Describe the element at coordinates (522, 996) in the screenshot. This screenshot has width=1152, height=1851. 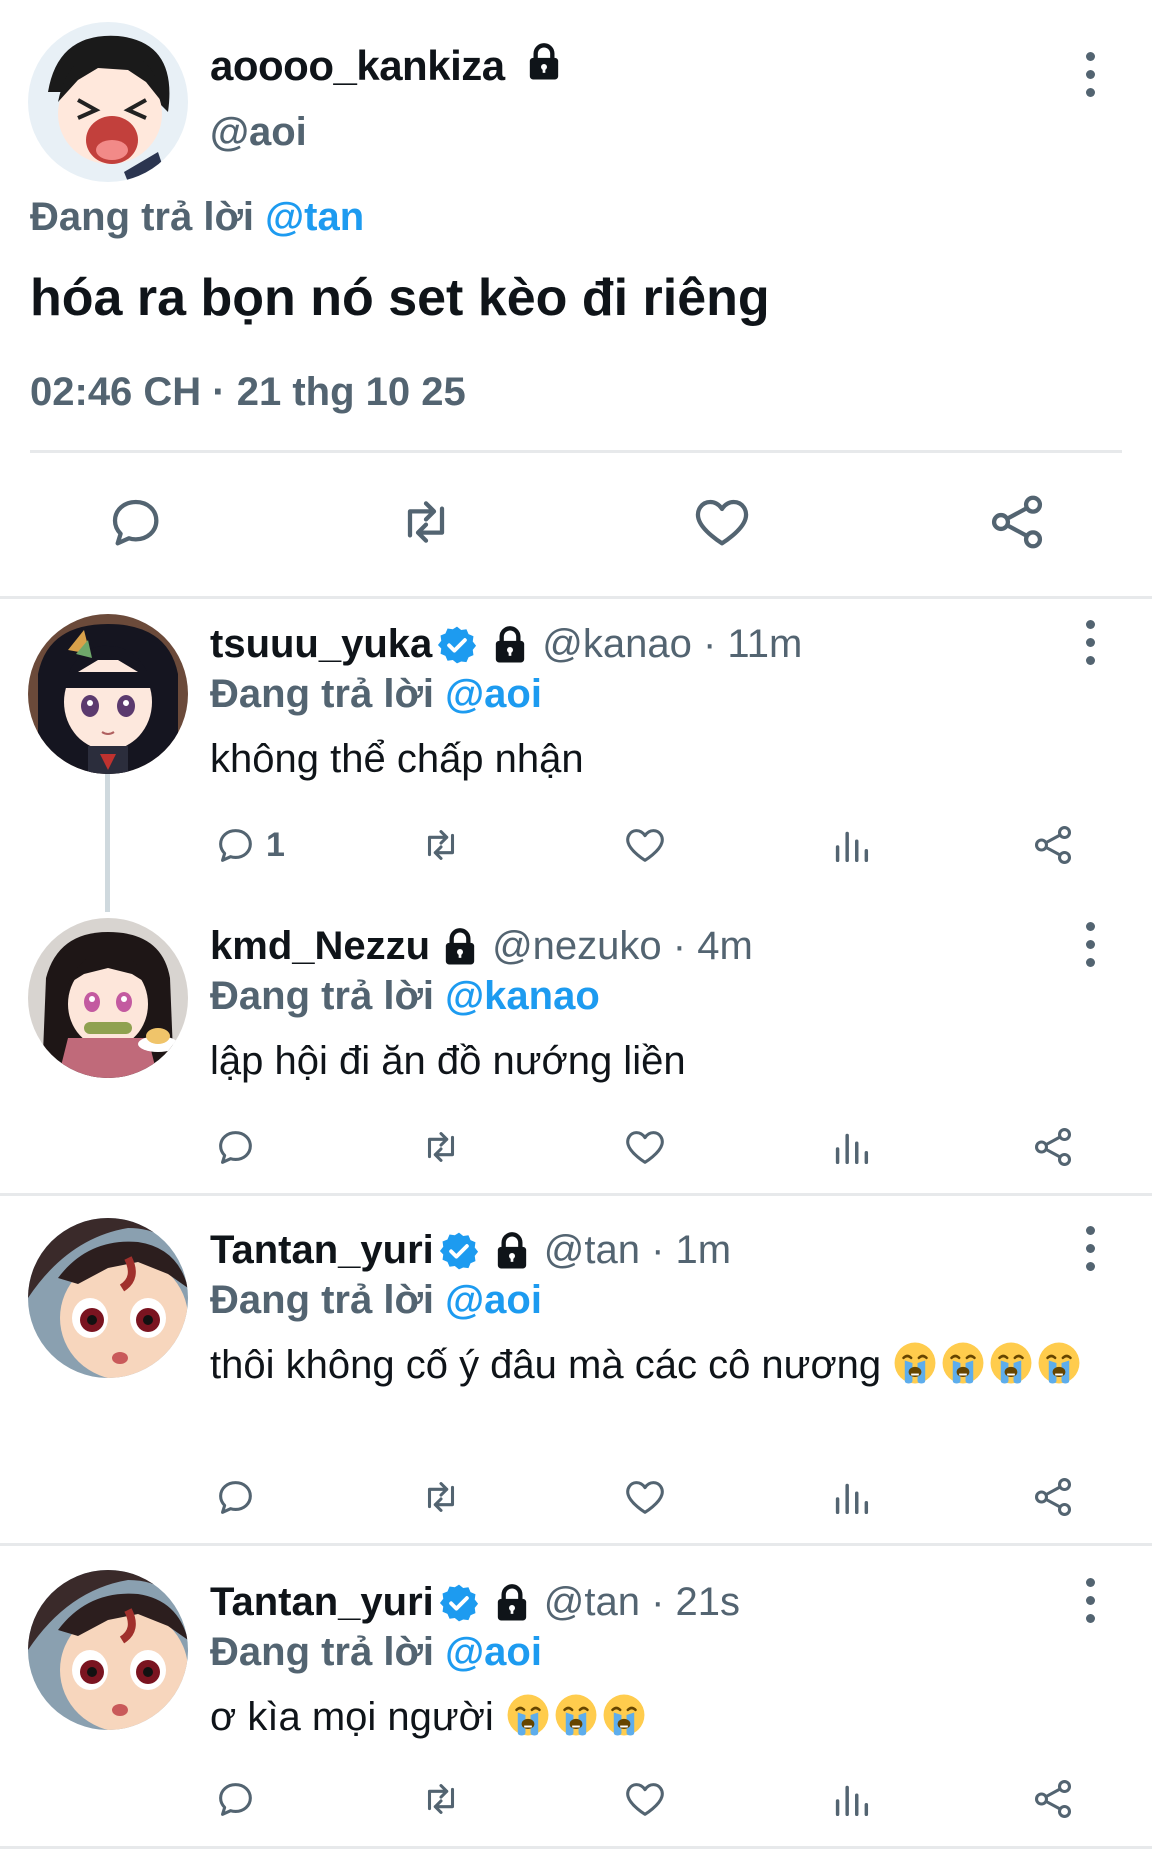
I see `mention-link: @kanao` at that location.